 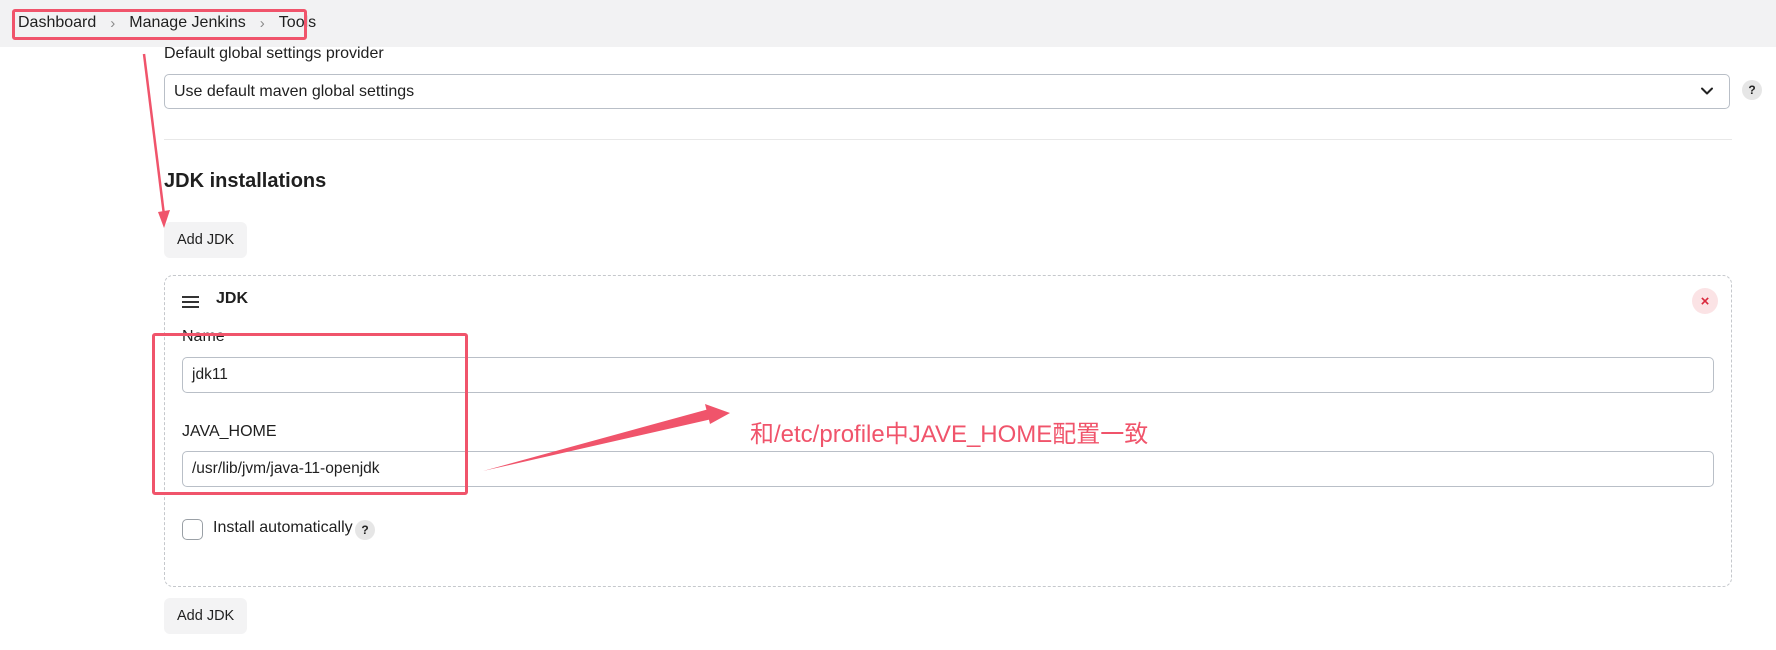 What do you see at coordinates (206, 616) in the screenshot?
I see `add-jdk-button-bottom: Add JDK` at bounding box center [206, 616].